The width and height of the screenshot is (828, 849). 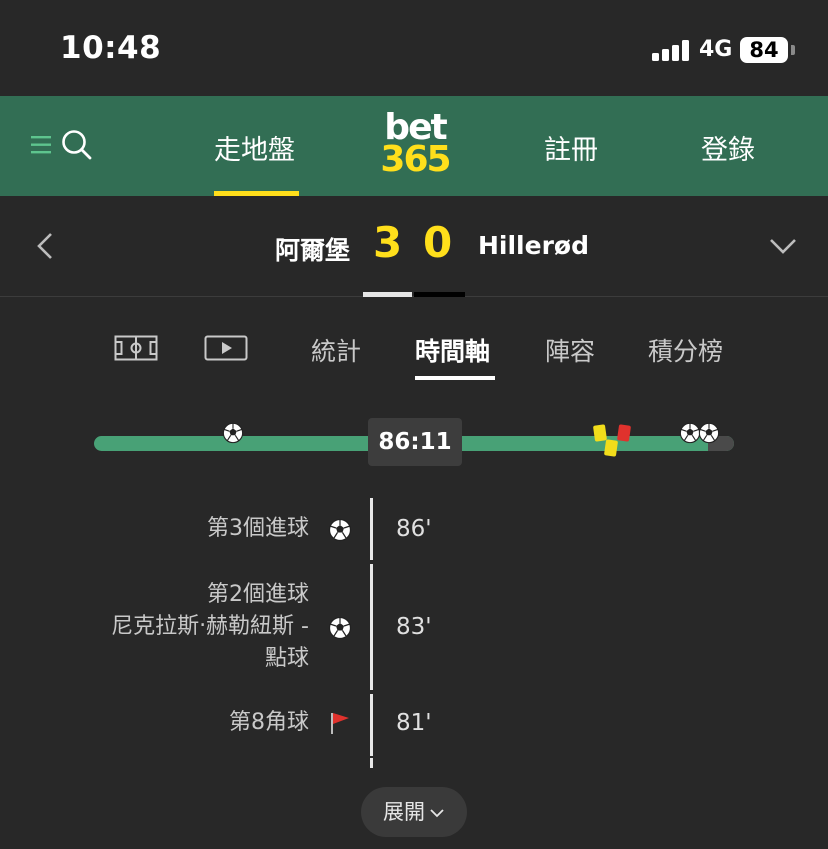 What do you see at coordinates (210, 626) in the screenshot?
I see `event-detail: 尼克拉斯‧赫勒紐斯 -` at bounding box center [210, 626].